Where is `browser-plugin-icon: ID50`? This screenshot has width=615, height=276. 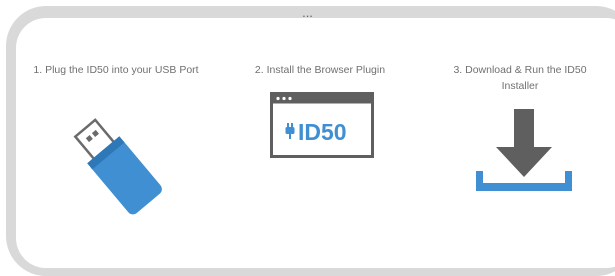
browser-plugin-icon: ID50 is located at coordinates (322, 125).